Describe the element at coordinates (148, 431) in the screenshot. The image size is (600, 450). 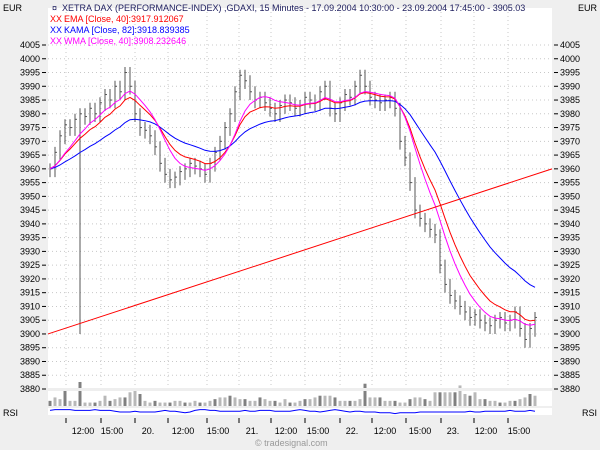
I see `x-tick-label: 20.` at that location.